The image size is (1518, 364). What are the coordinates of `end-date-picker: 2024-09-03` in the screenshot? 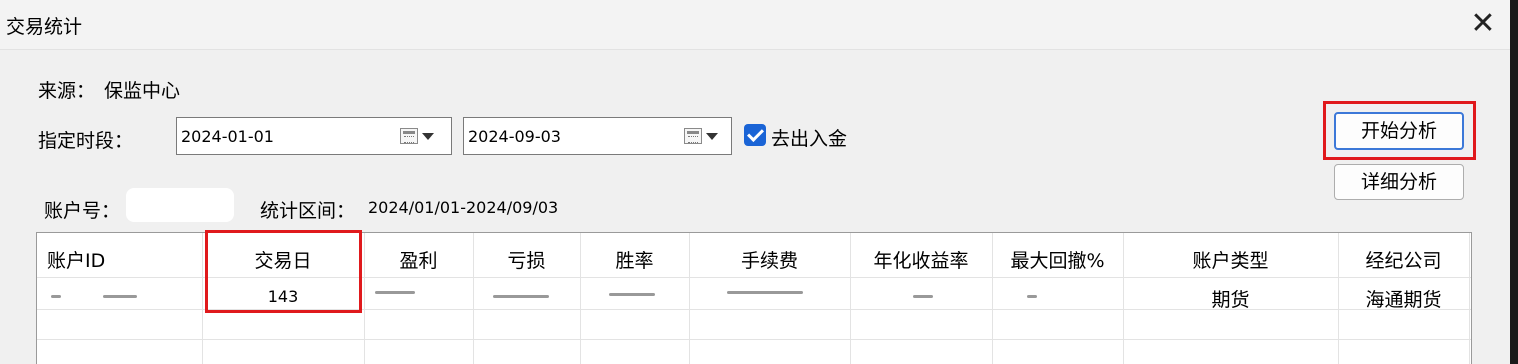 It's located at (597, 136).